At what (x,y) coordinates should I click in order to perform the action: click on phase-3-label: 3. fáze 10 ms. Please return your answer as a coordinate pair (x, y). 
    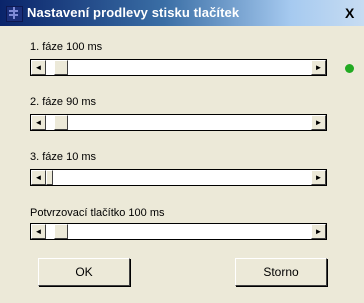
    Looking at the image, I should click on (63, 157).